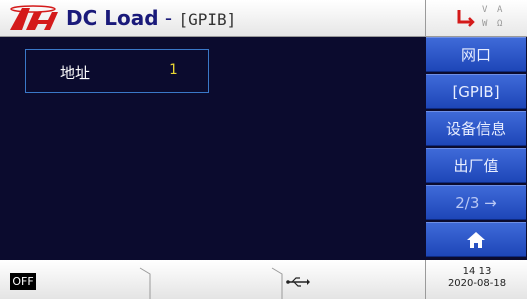 The height and width of the screenshot is (299, 527). I want to click on softkey-gpib: [GPIB], so click(476, 91).